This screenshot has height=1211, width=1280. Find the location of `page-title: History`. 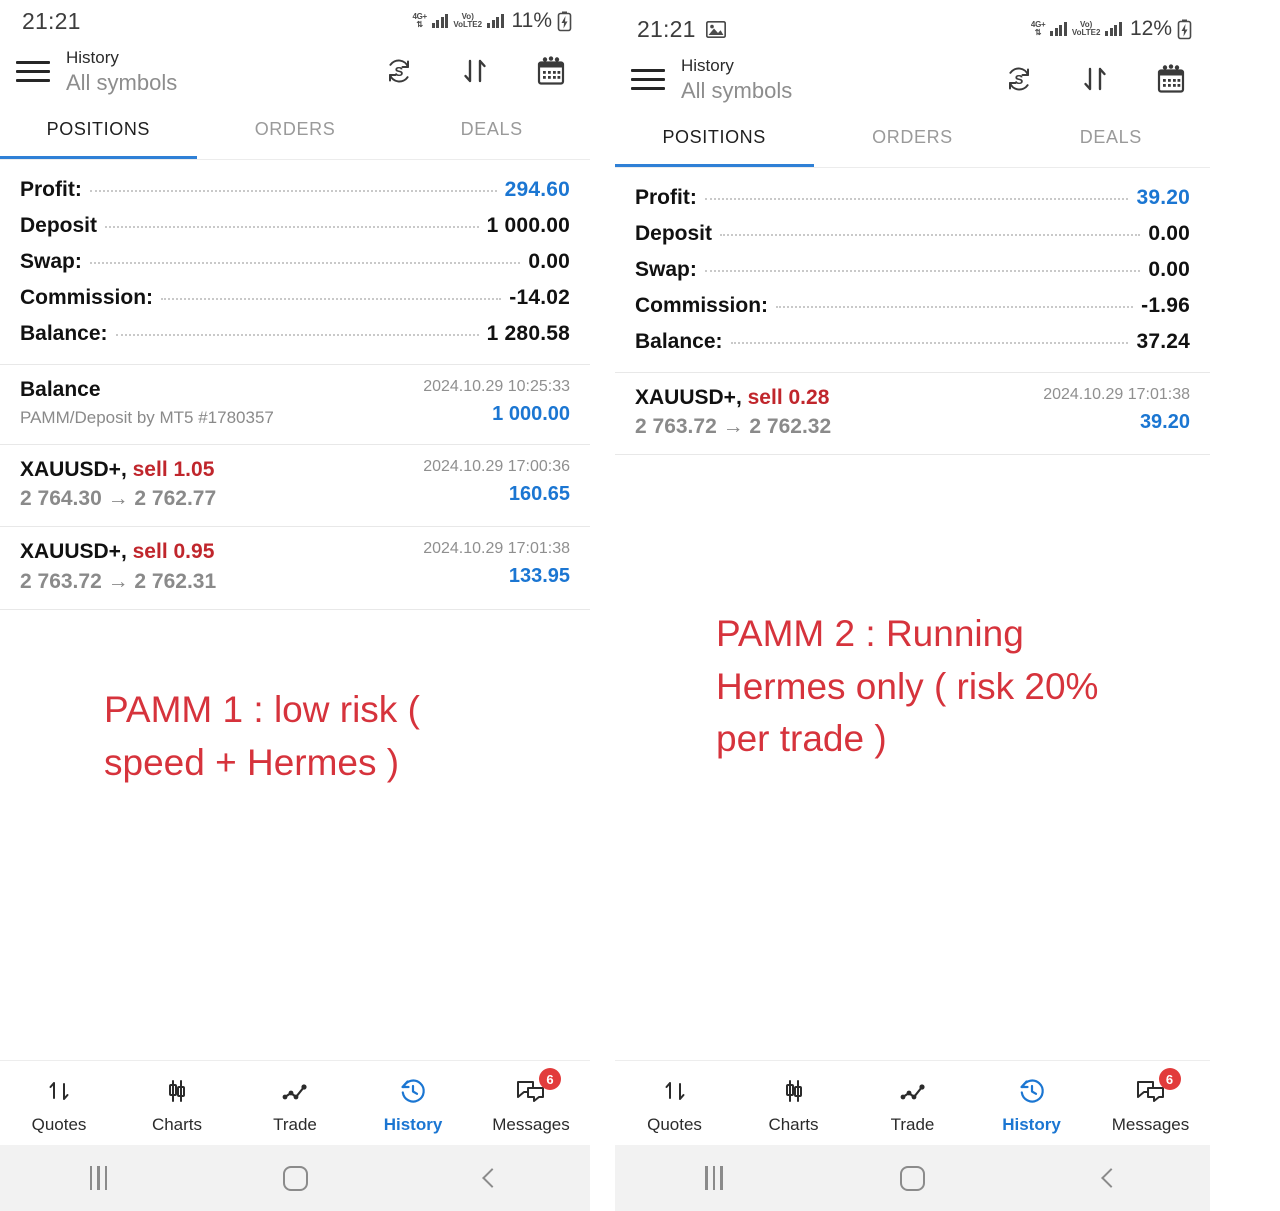

page-title: History is located at coordinates (92, 57).